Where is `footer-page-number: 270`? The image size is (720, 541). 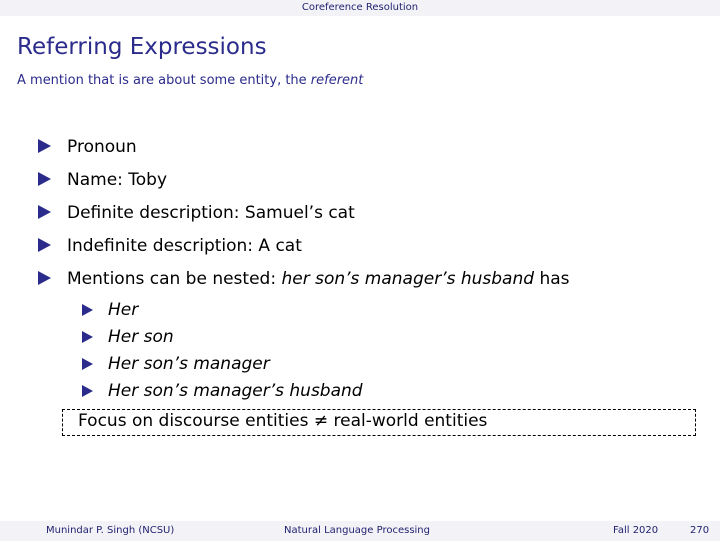
footer-page-number: 270 is located at coordinates (700, 530).